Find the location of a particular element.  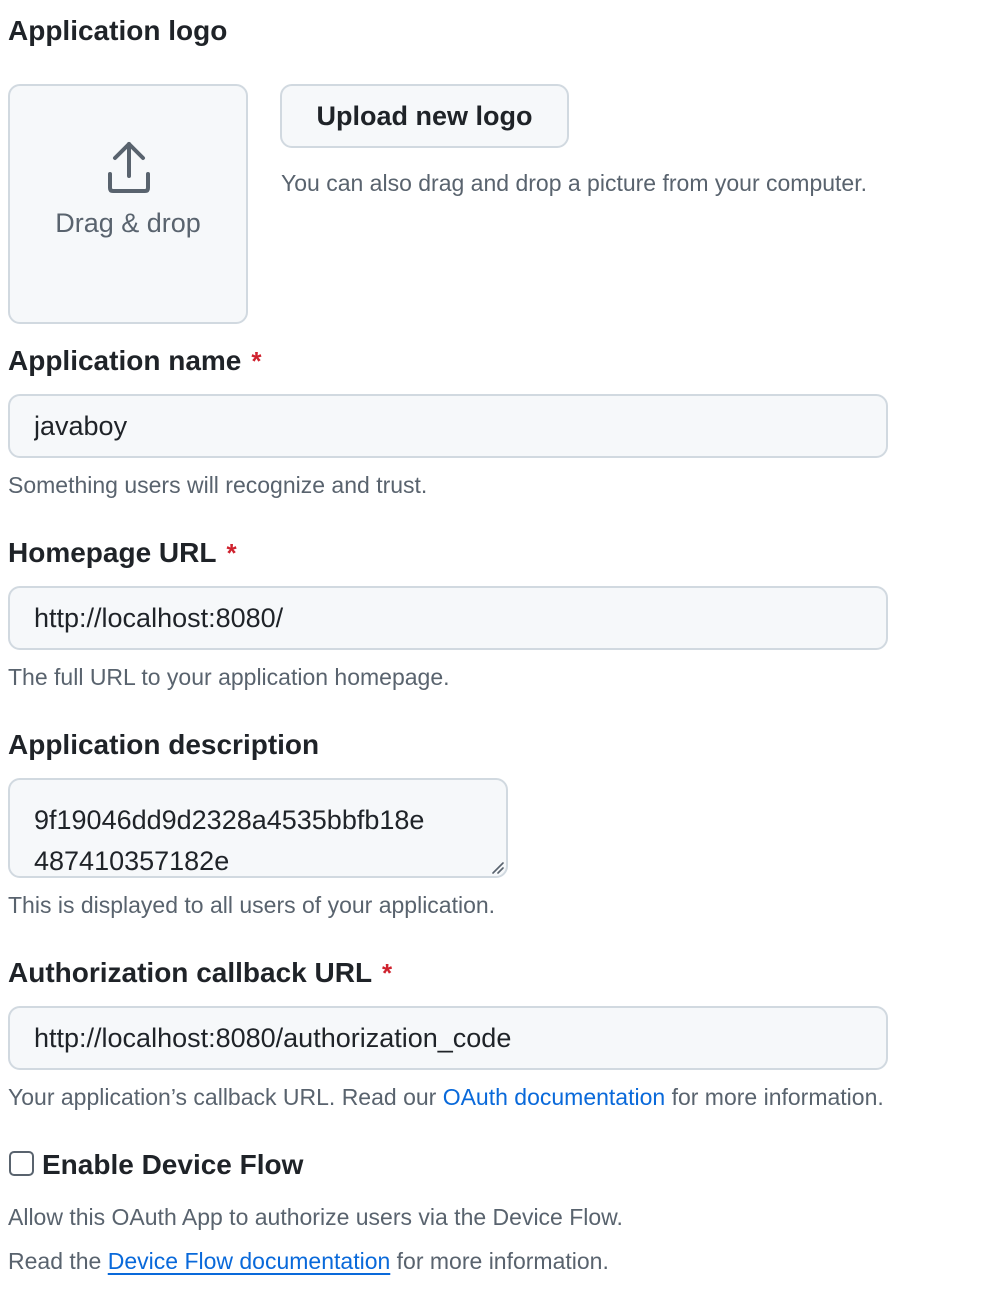

upload-logo-button: Upload new logo is located at coordinates (424, 116).